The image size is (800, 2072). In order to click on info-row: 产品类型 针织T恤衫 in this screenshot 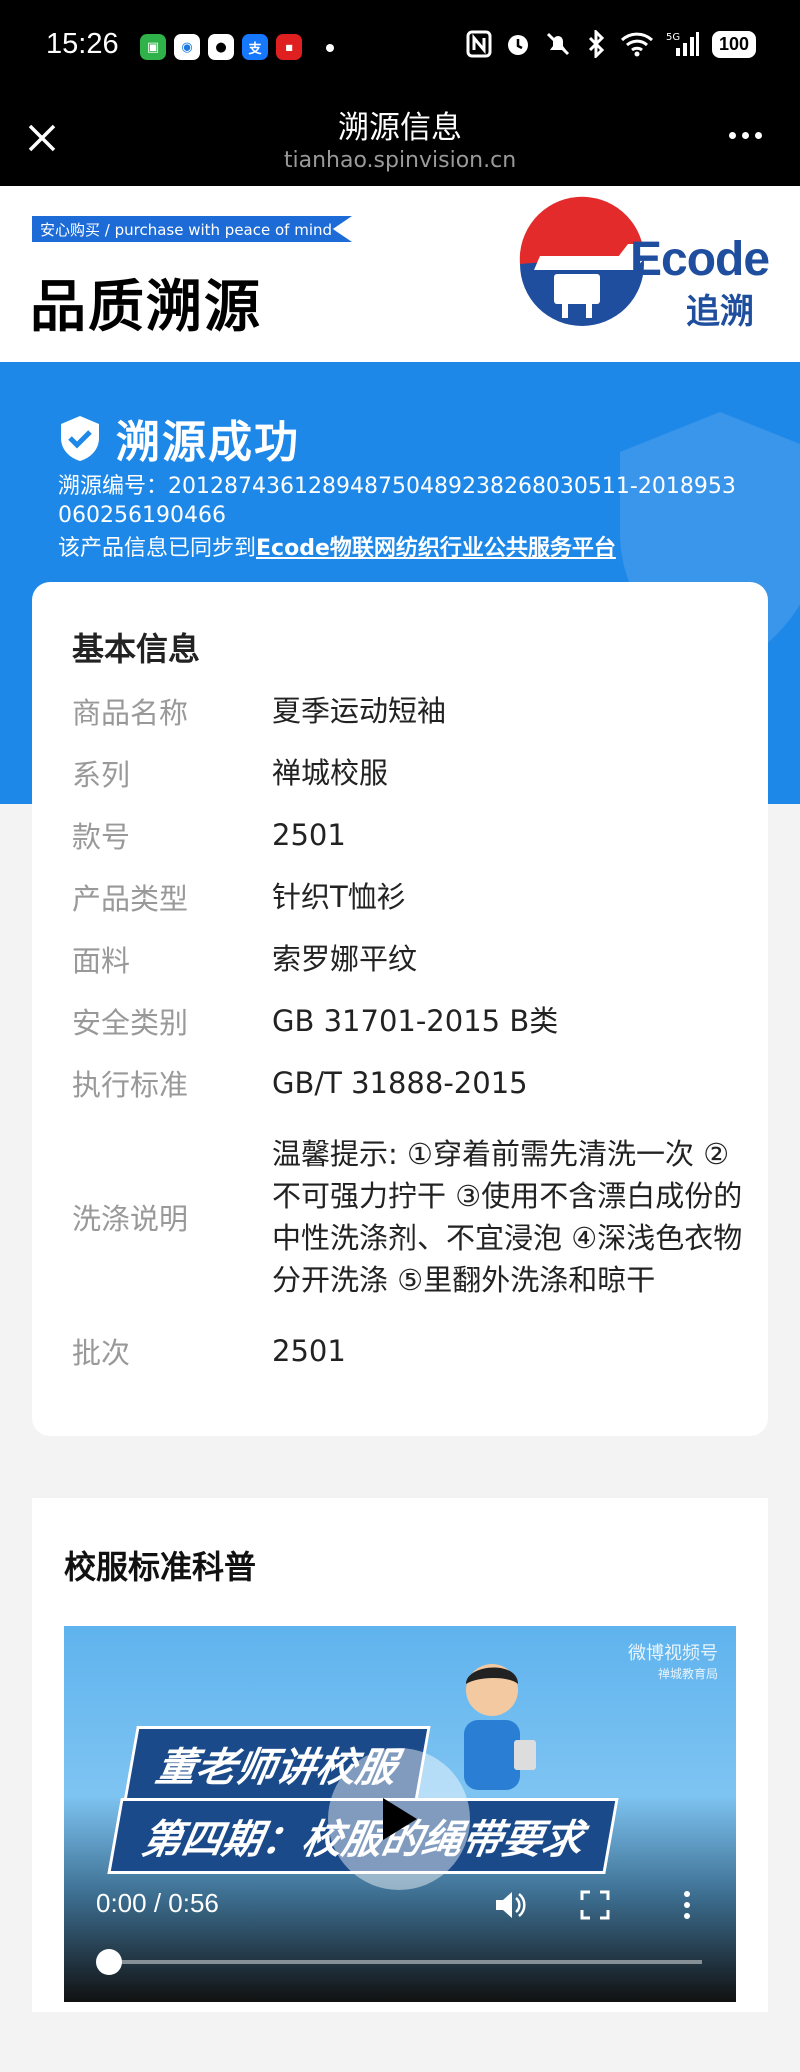, I will do `click(412, 897)`.